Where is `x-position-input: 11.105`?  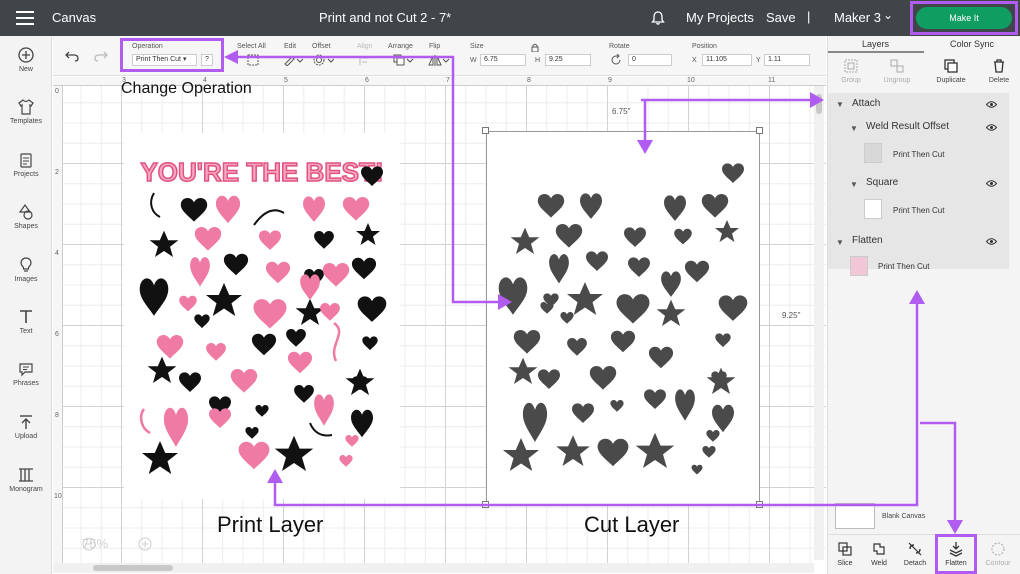 x-position-input: 11.105 is located at coordinates (727, 60).